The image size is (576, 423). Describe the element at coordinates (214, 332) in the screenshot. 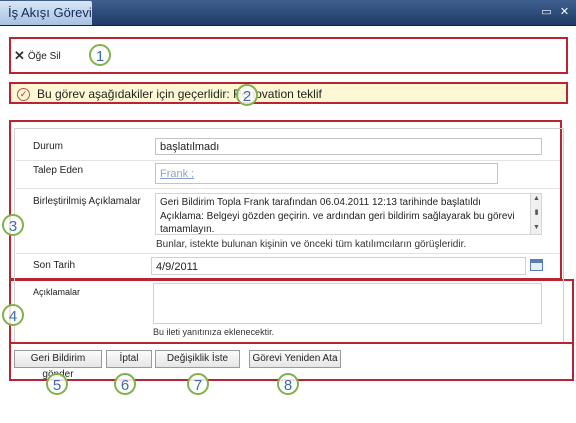

I see `response-hint: Bu ileti yanıtınıza eklenecektir.` at that location.